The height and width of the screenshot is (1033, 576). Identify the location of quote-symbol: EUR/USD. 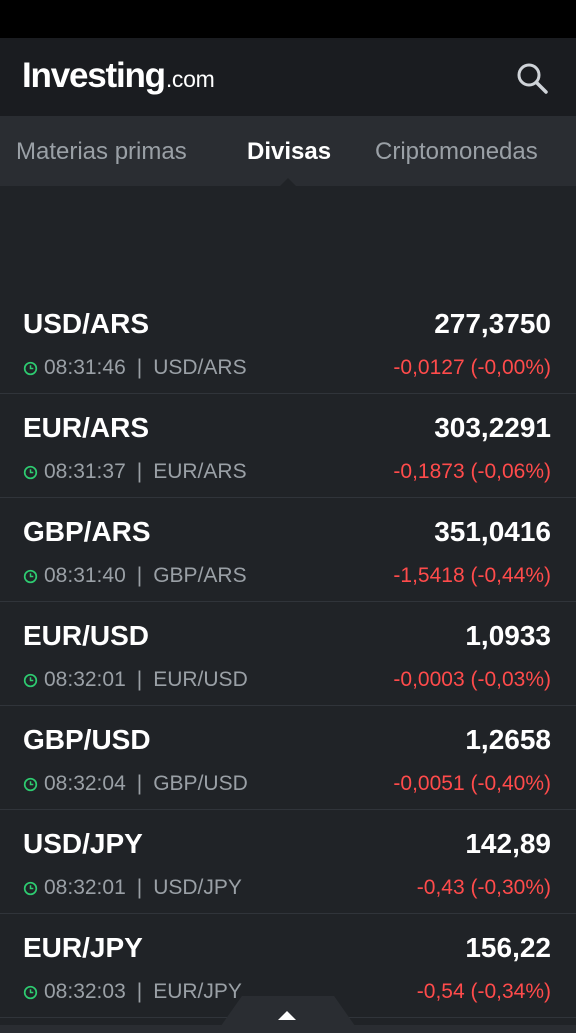
(200, 679).